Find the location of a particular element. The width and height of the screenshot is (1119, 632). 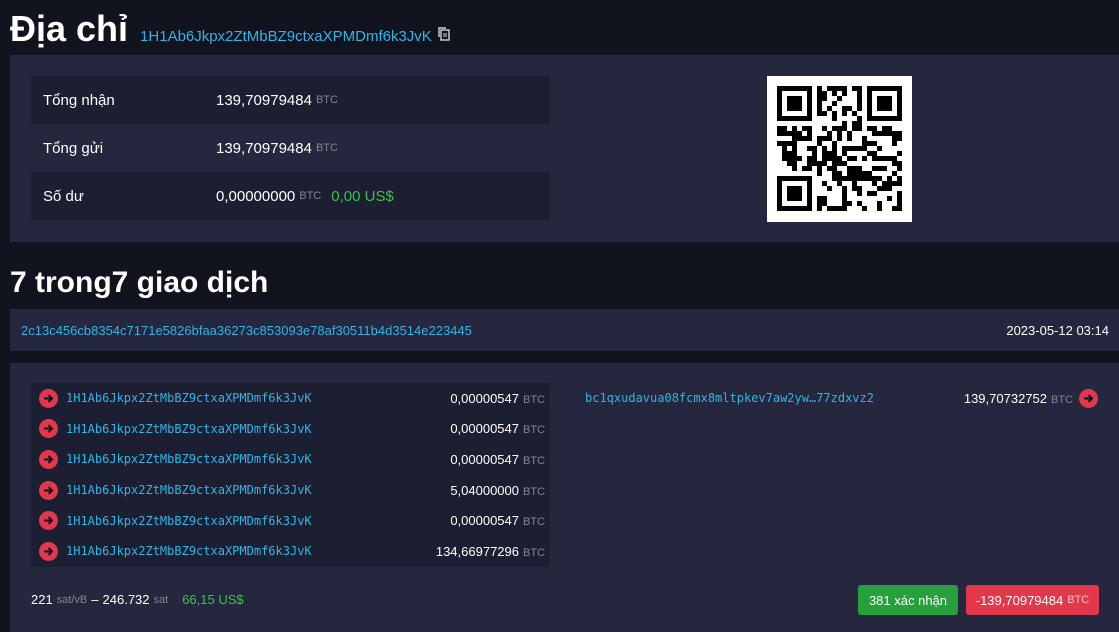

address-link: 1H1Ab6Jkpx2ZtMbBZ9ctxaXPMDmf6k3JvK is located at coordinates (286, 36).